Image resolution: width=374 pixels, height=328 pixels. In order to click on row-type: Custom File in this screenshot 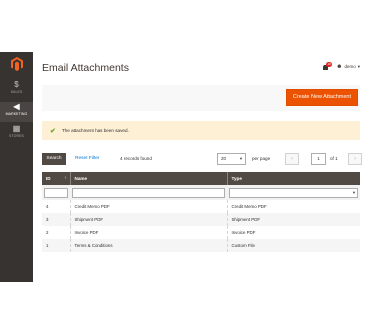, I will do `click(293, 245)`.